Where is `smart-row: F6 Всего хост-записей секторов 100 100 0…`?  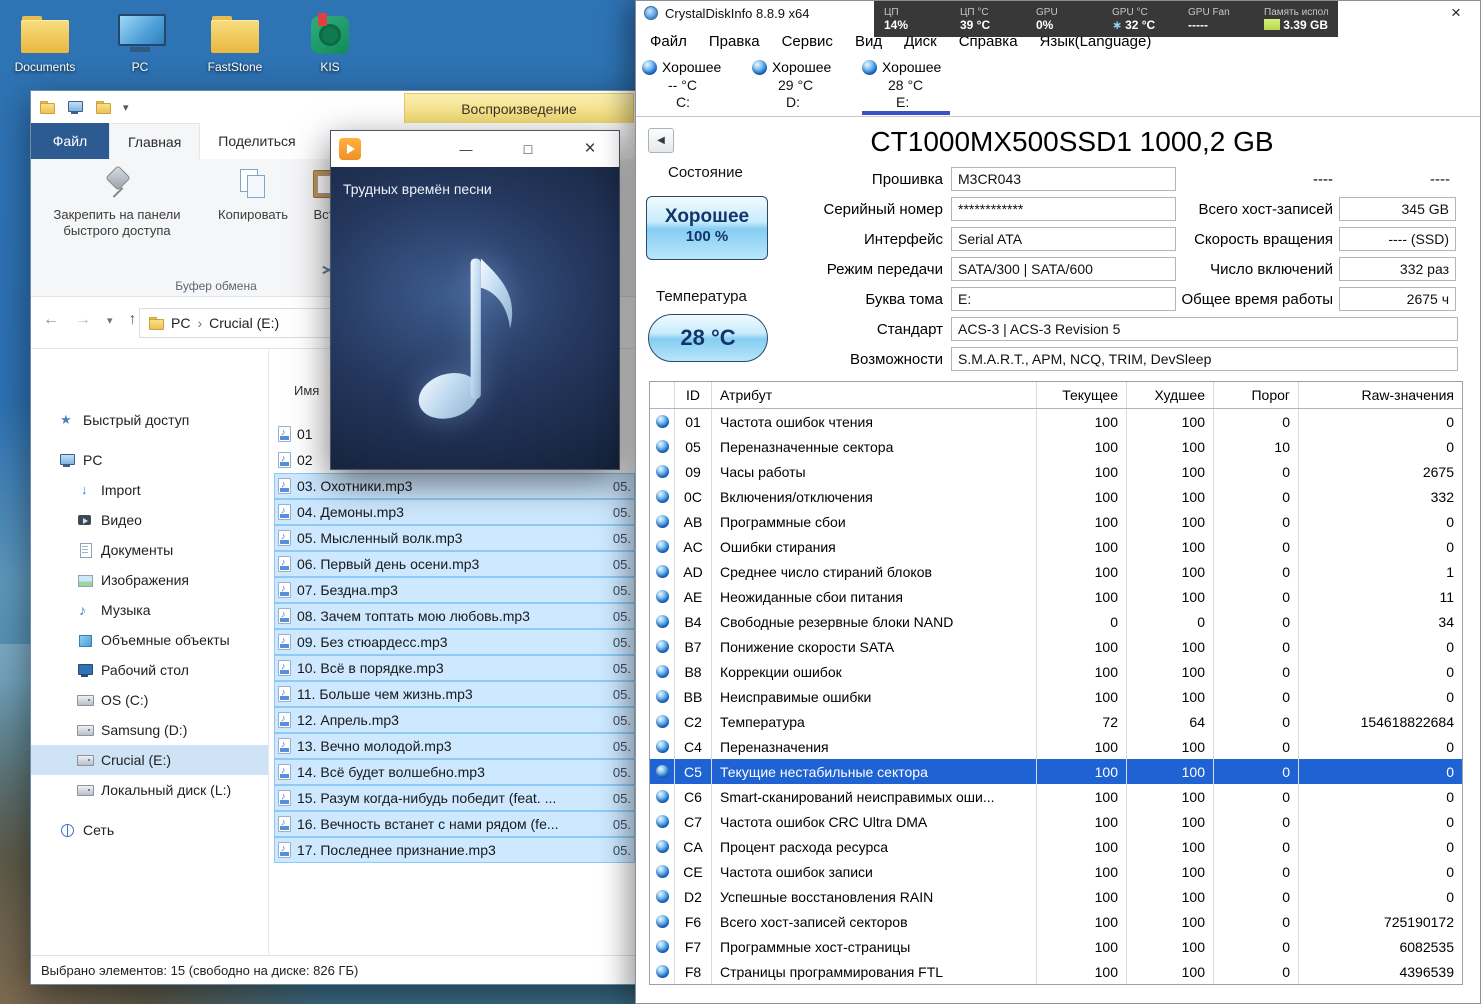
smart-row: F6 Всего хост-записей секторов 100 100 0… is located at coordinates (1056, 921).